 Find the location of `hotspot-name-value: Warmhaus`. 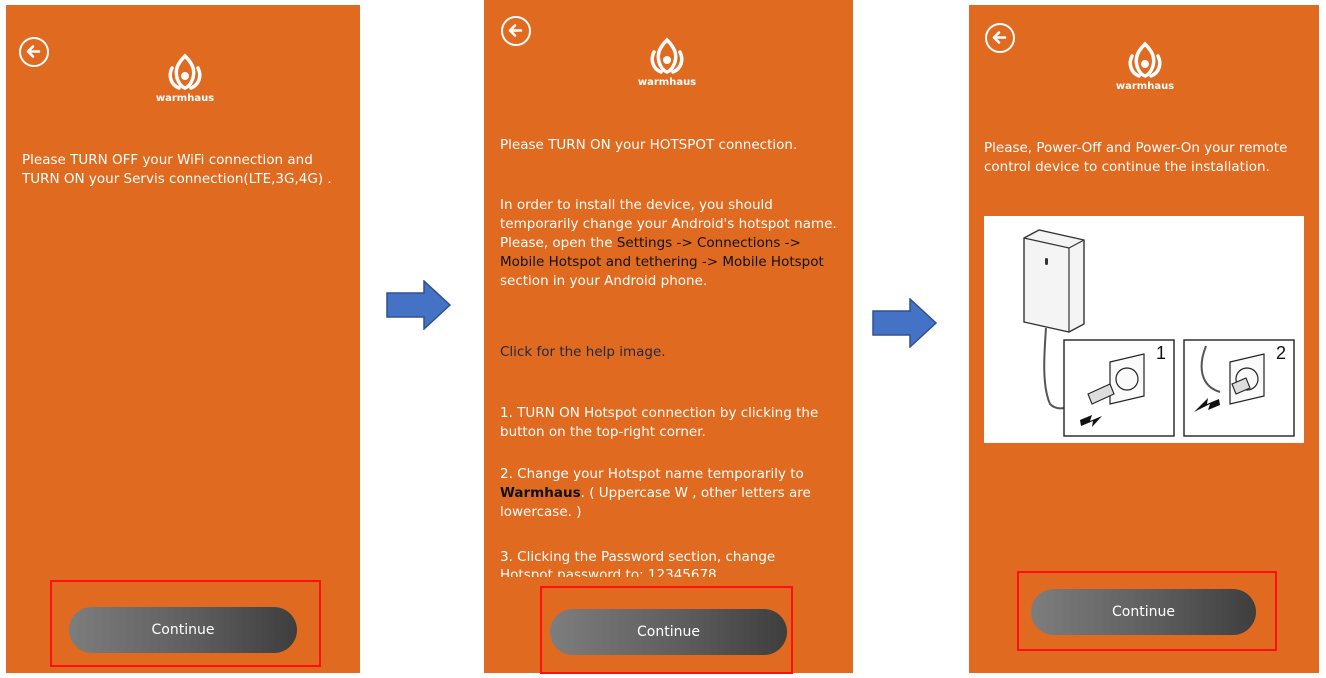

hotspot-name-value: Warmhaus is located at coordinates (540, 493).